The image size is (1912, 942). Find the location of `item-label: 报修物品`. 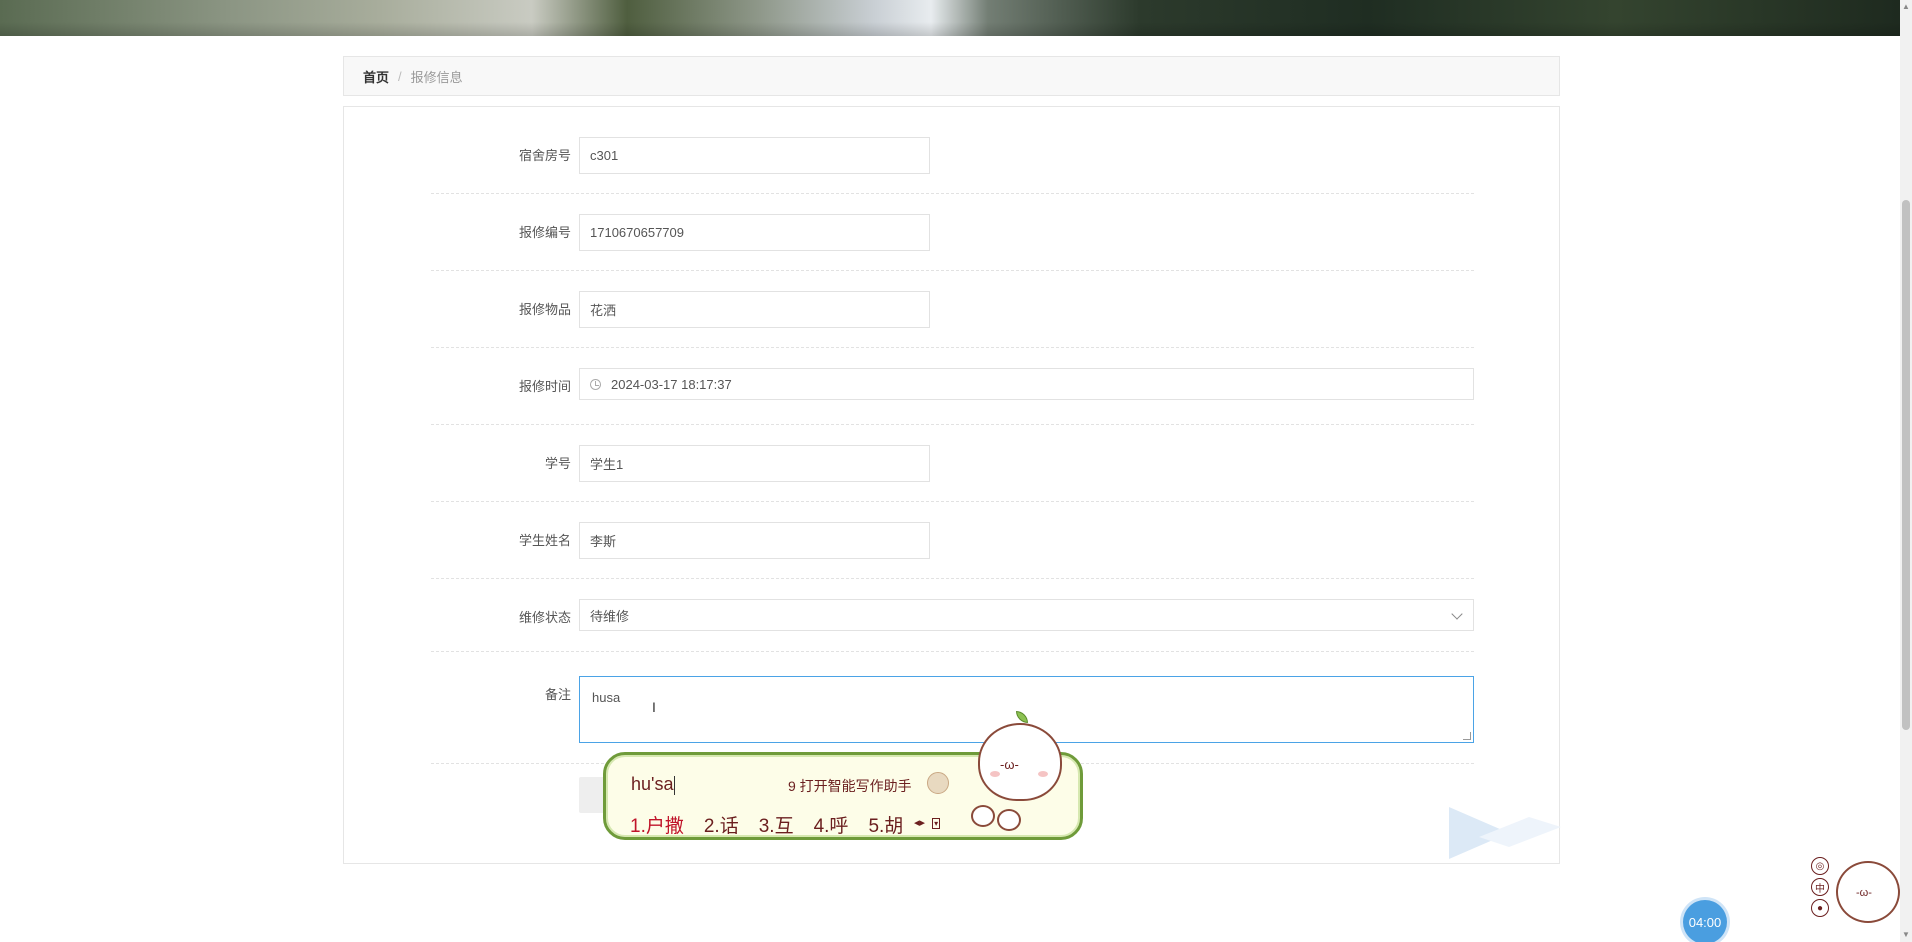

item-label: 报修物品 is located at coordinates (544, 309).